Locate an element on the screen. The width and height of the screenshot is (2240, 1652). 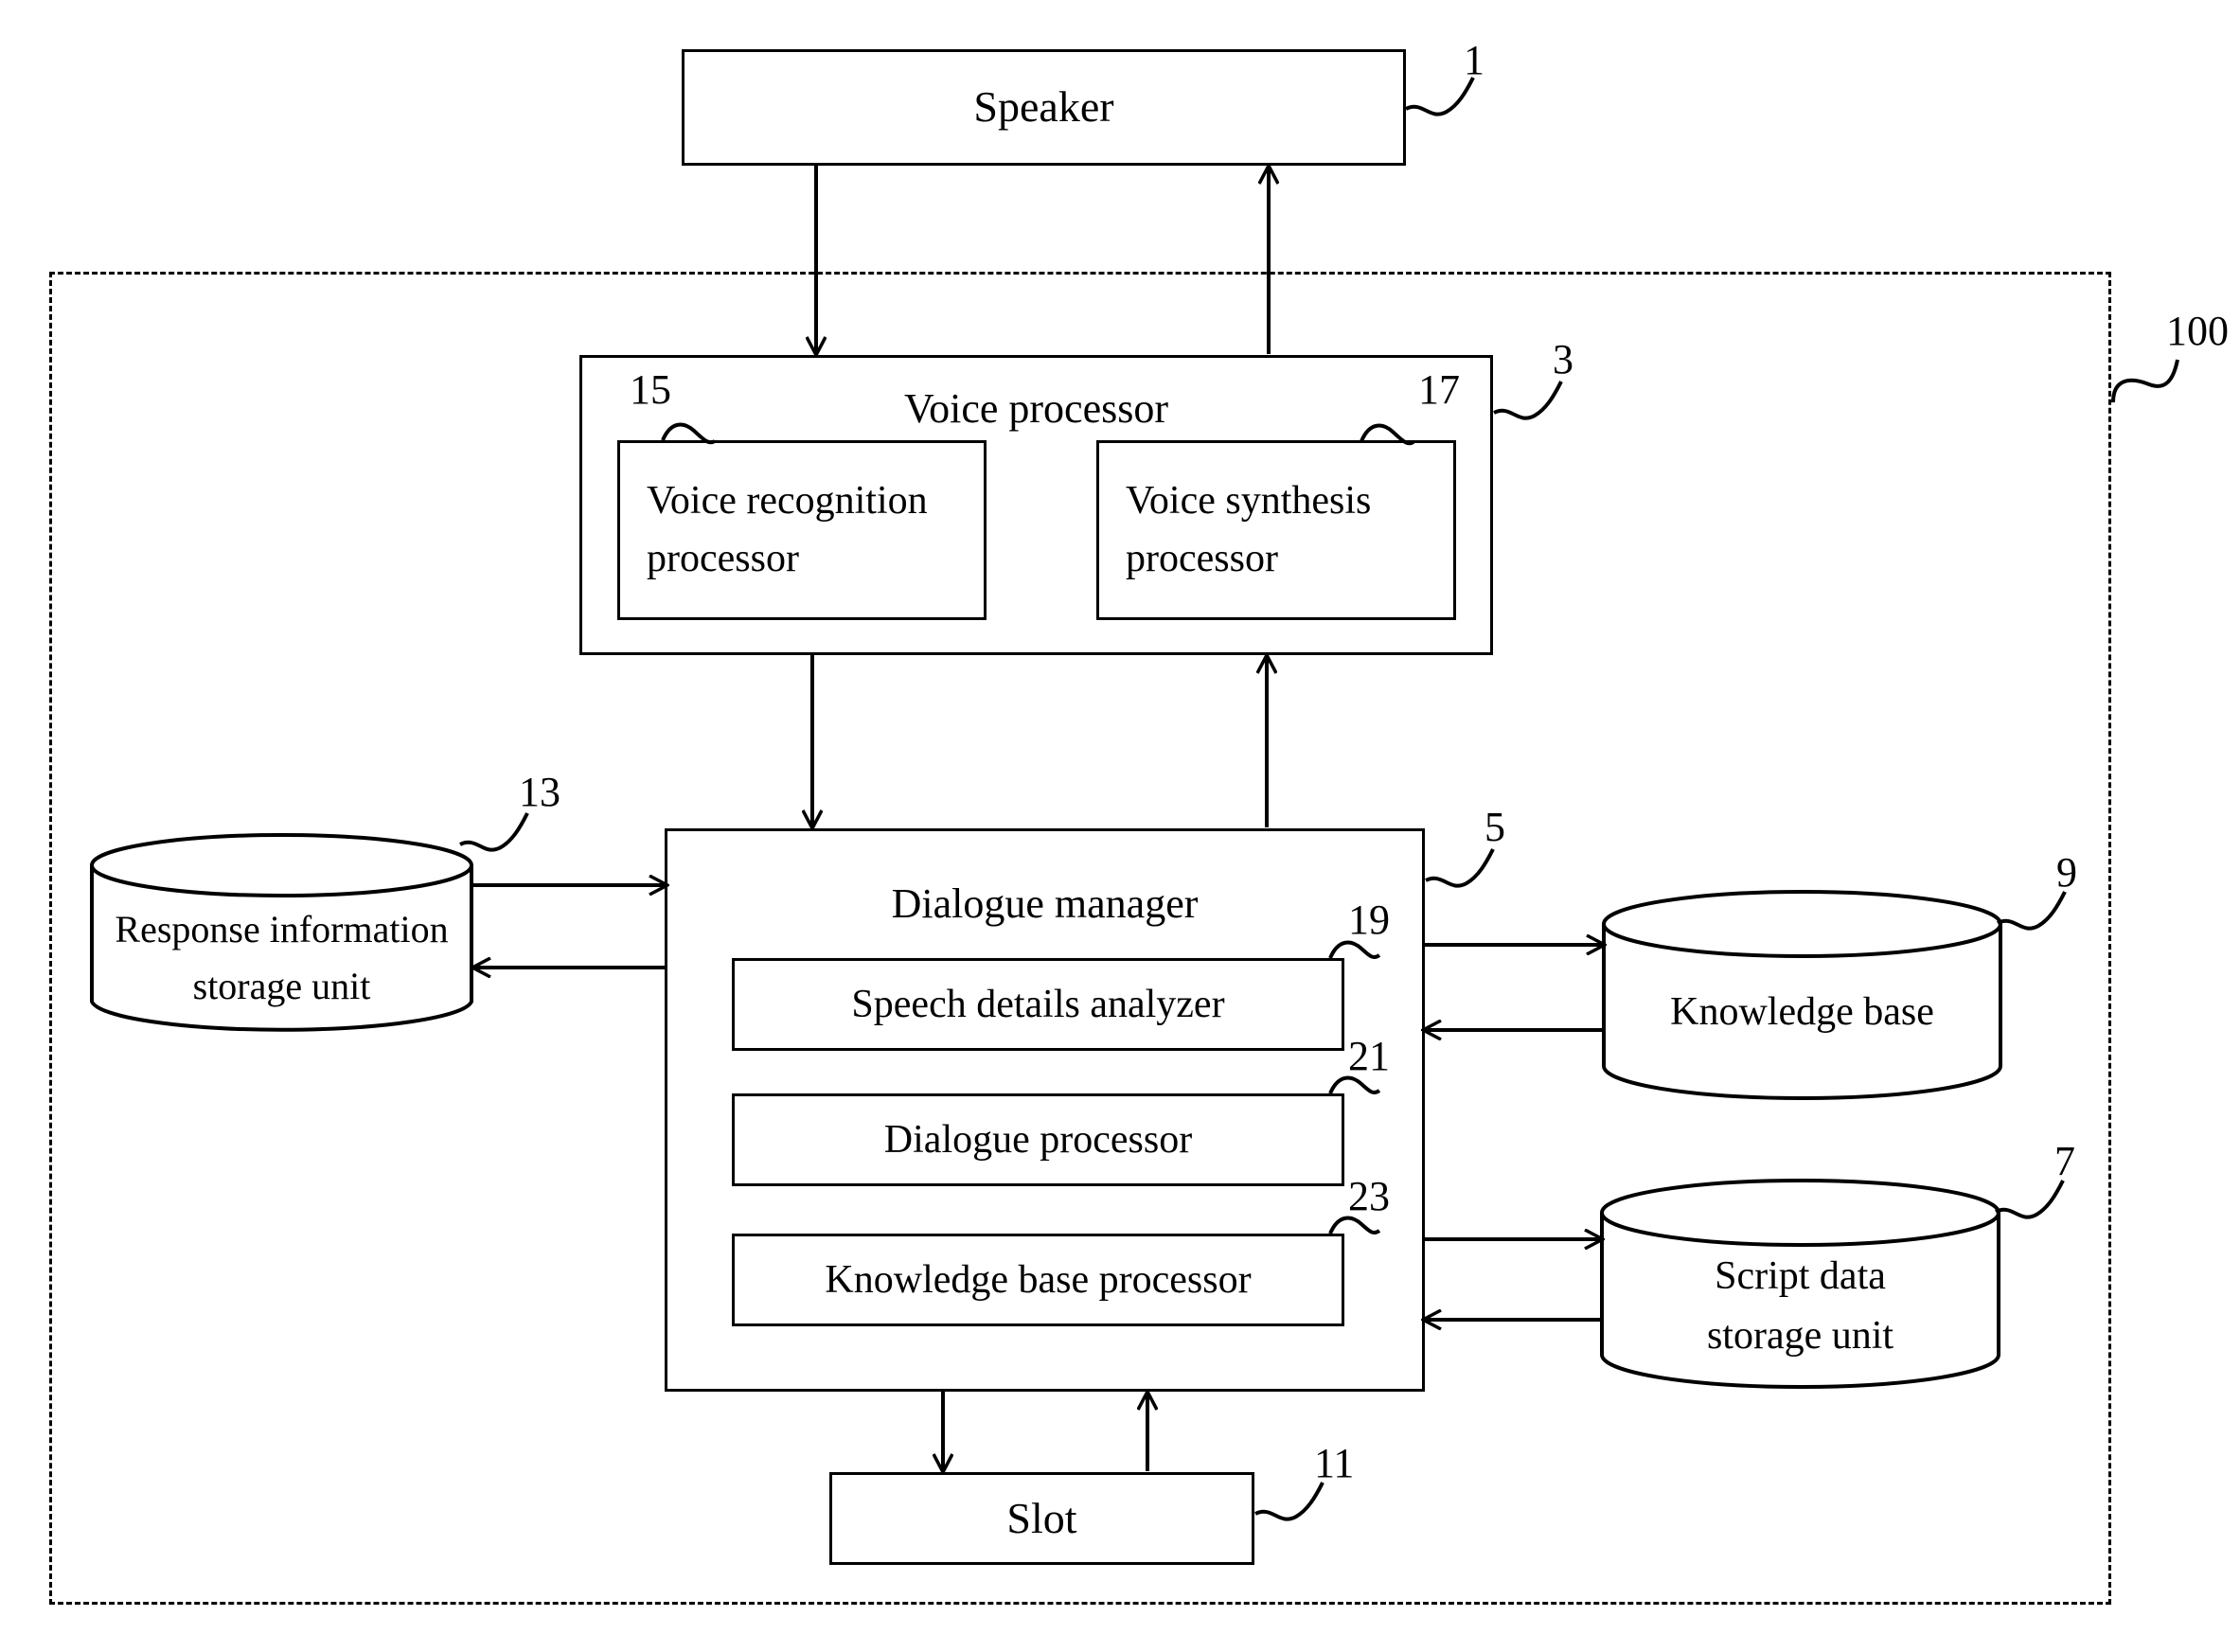
node-speech-details-analyzer: Speech details analyzer is located at coordinates (1038, 1004).